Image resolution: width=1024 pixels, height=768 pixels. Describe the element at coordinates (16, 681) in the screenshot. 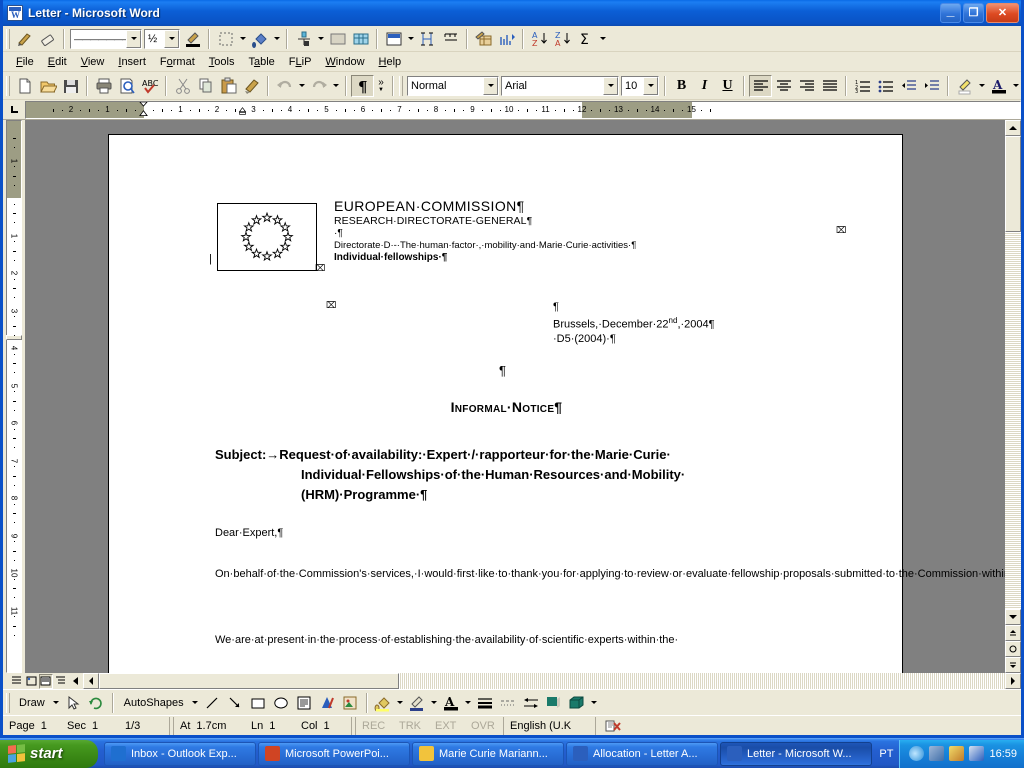

I see `normal-view-icon` at that location.